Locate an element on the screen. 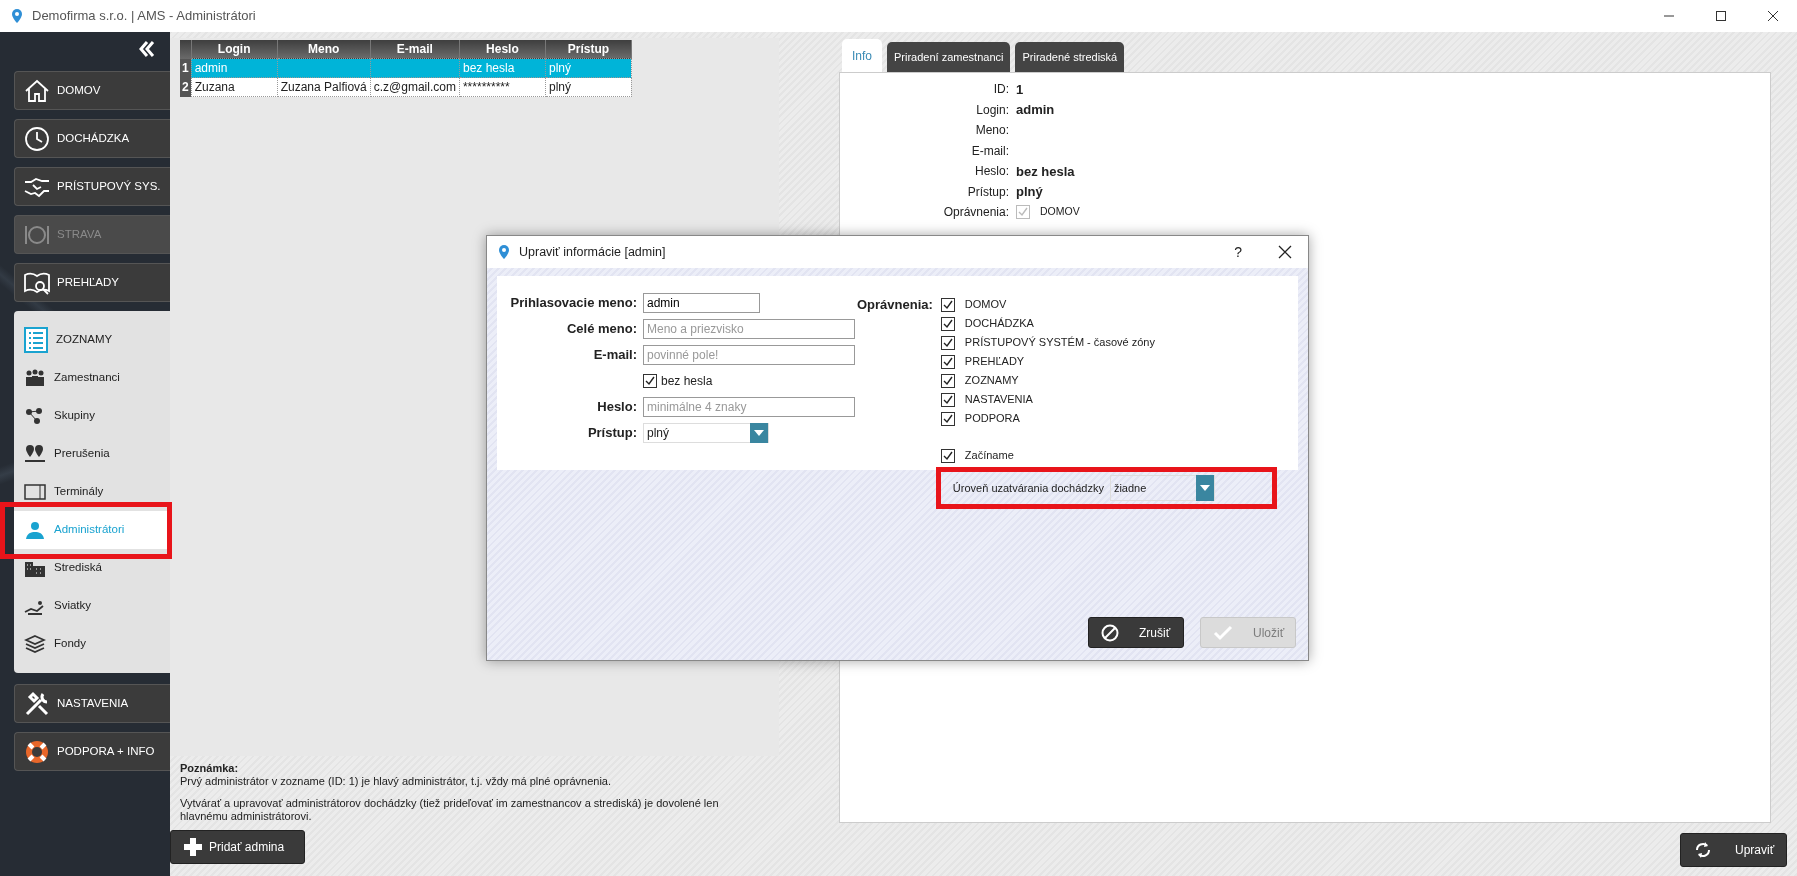 This screenshot has height=876, width=1797. input-field: povinné pole! is located at coordinates (749, 355).